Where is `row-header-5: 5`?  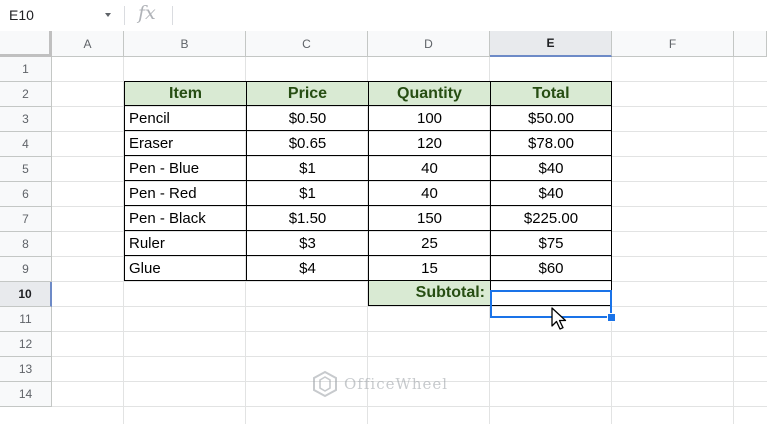
row-header-5: 5 is located at coordinates (26, 169).